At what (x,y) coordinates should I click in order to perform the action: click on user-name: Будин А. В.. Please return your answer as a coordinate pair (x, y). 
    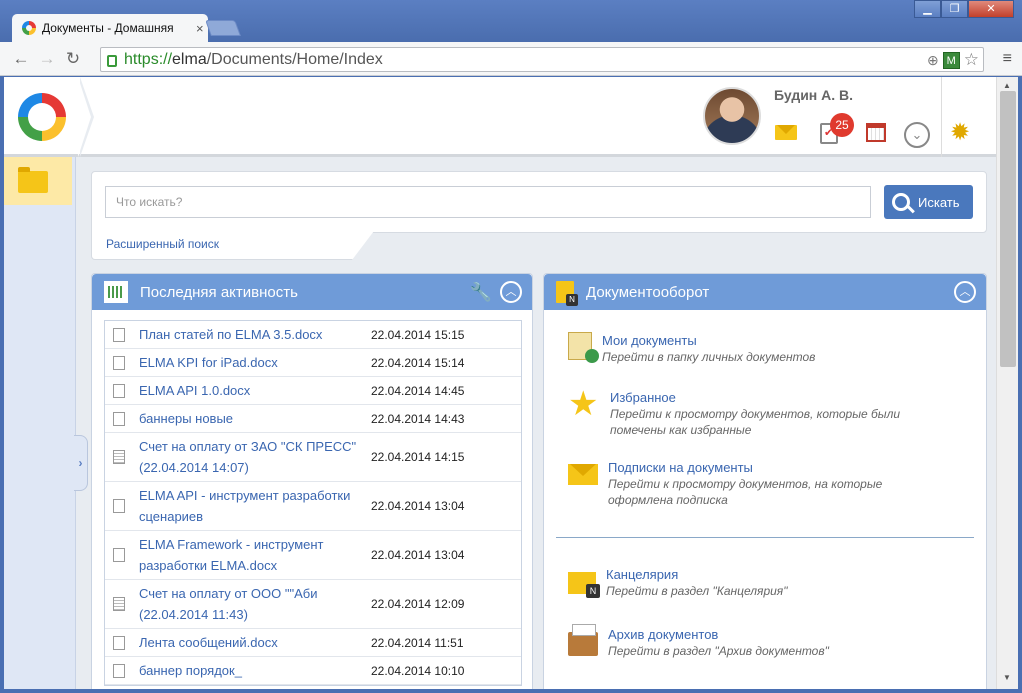
    Looking at the image, I should click on (813, 95).